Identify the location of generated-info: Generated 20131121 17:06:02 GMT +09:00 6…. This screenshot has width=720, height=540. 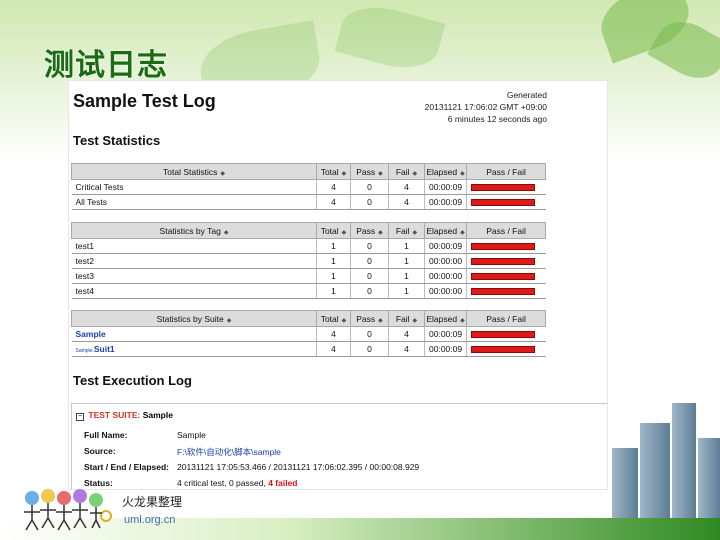
(486, 107).